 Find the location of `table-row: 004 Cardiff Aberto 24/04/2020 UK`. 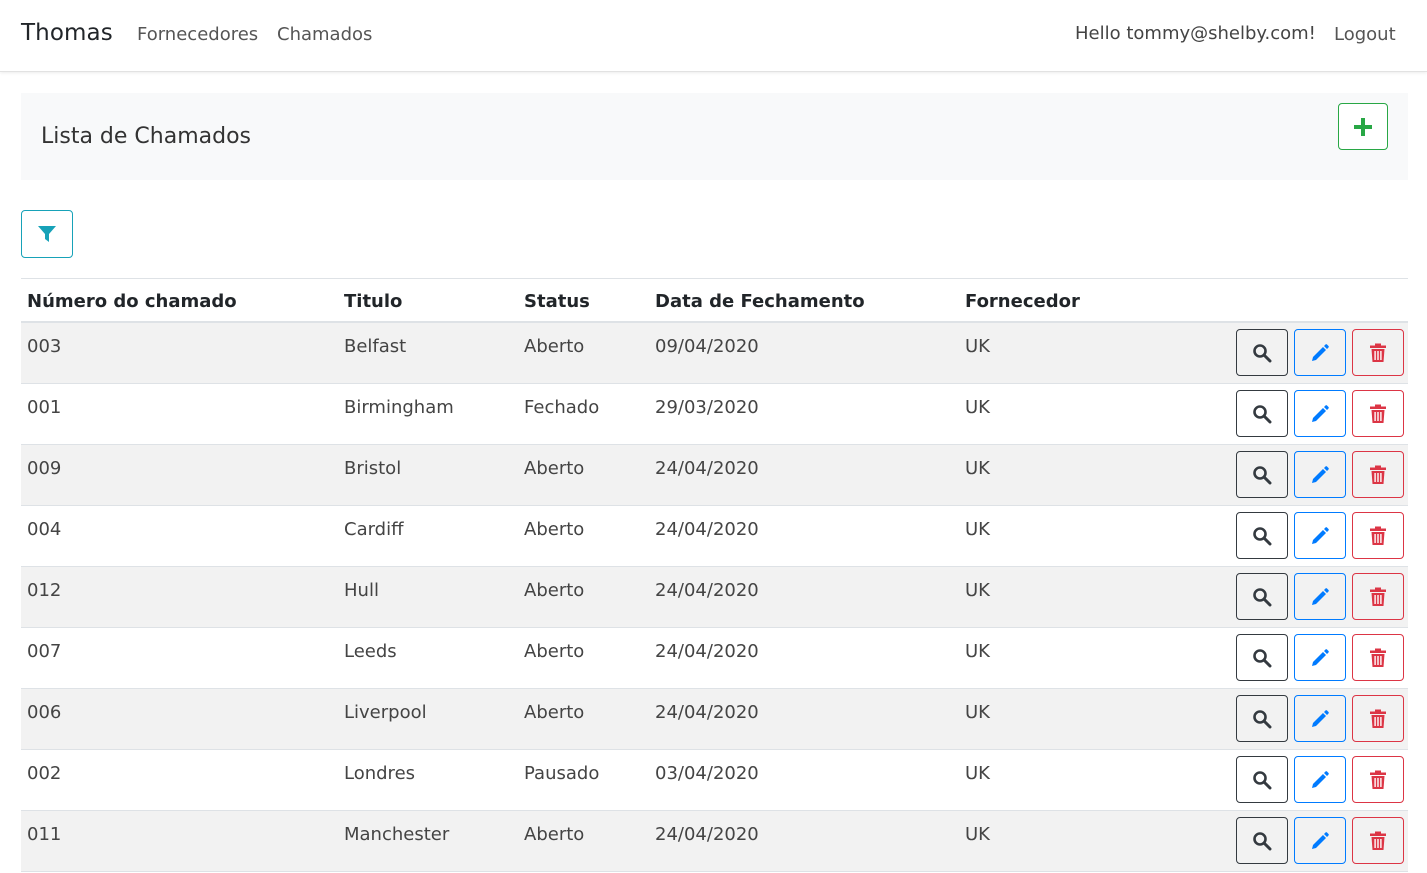

table-row: 004 Cardiff Aberto 24/04/2020 UK is located at coordinates (714, 536).